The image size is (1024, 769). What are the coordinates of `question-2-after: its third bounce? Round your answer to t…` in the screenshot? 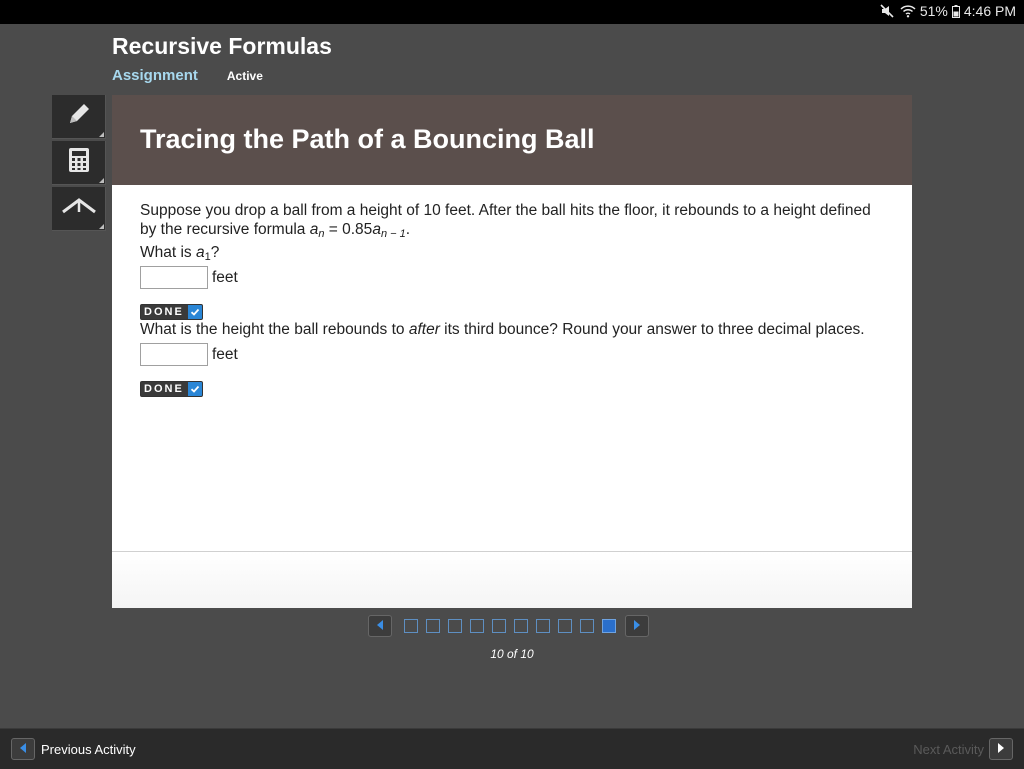 It's located at (652, 329).